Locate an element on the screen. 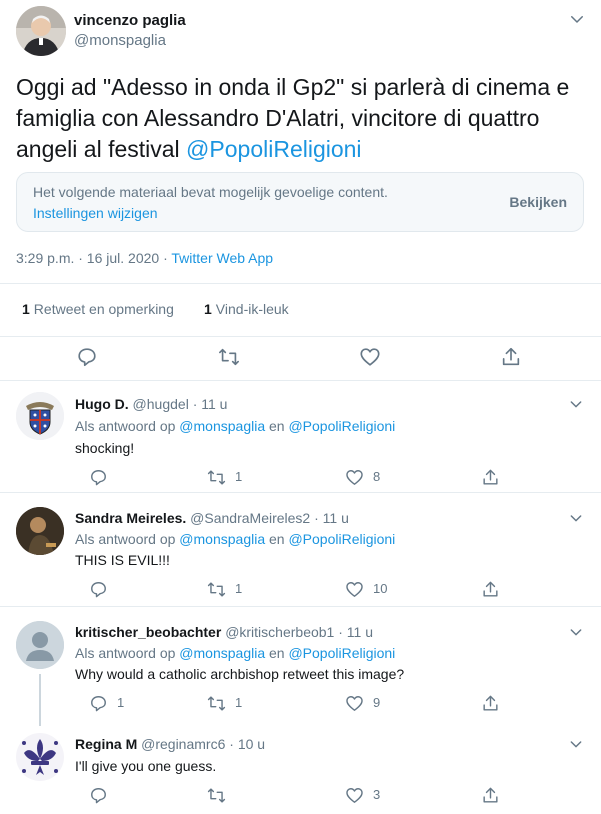  reply-author-handle: @hugdel is located at coordinates (161, 404).